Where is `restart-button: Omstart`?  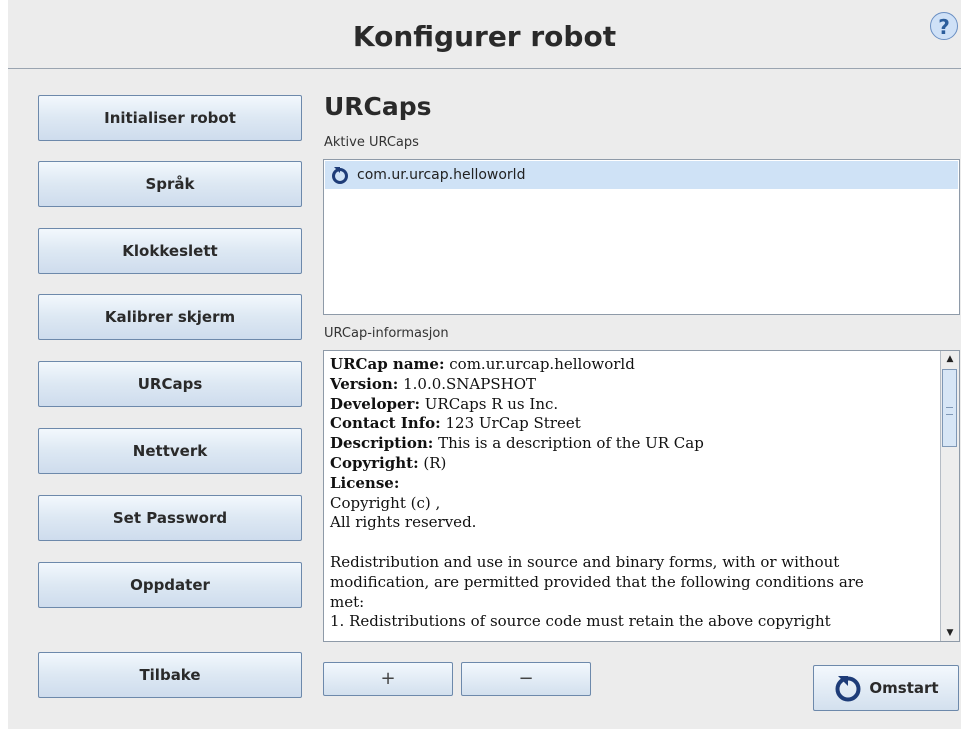 restart-button: Omstart is located at coordinates (886, 688).